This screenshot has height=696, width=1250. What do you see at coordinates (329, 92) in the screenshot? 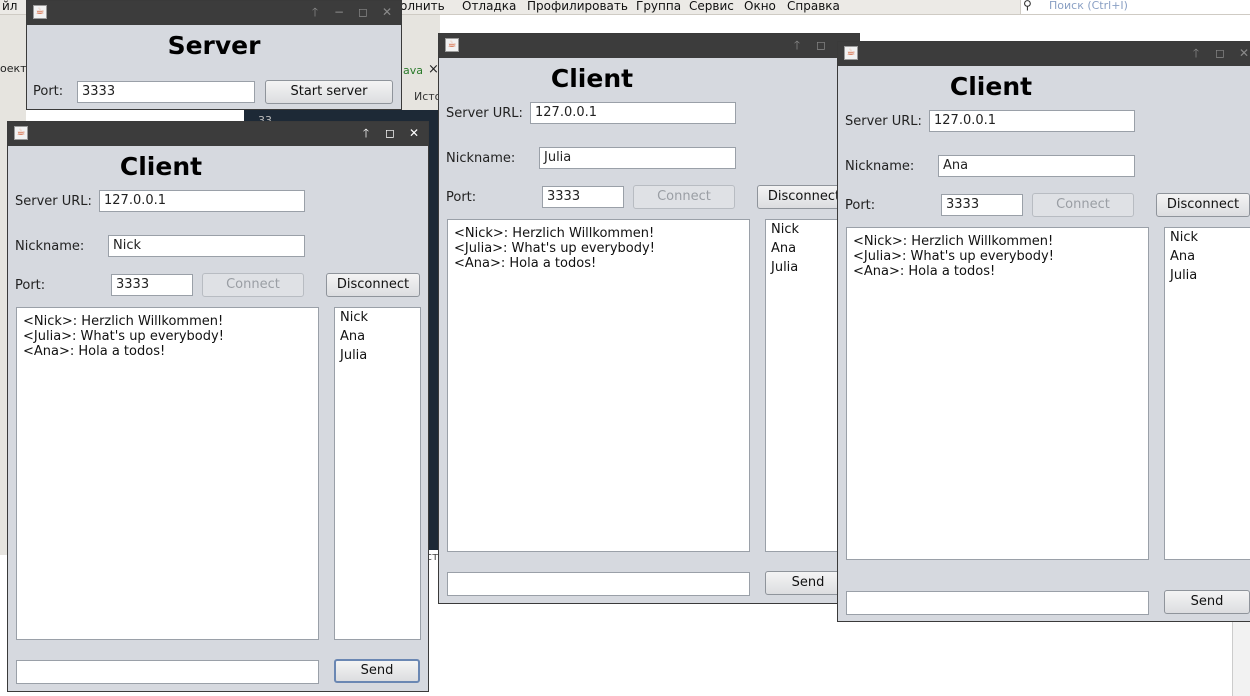
I see `start-server-button: Start server` at bounding box center [329, 92].